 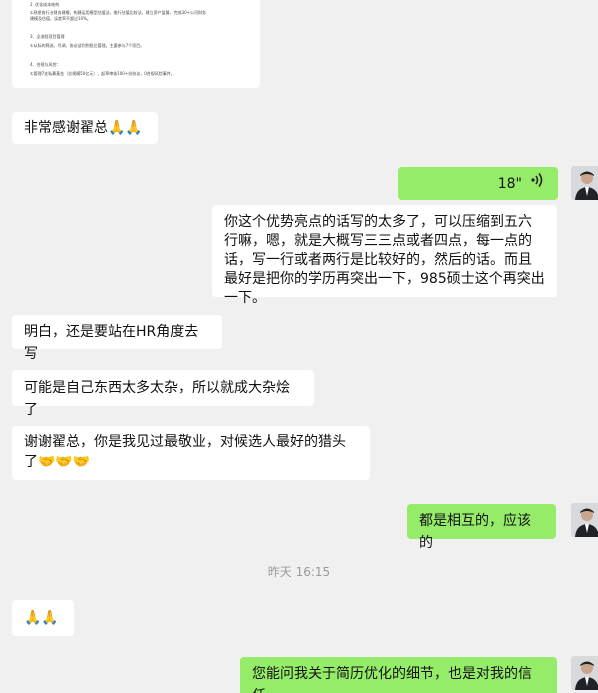 I want to click on doc-line: 4、合规与风控：, so click(x=45, y=64).